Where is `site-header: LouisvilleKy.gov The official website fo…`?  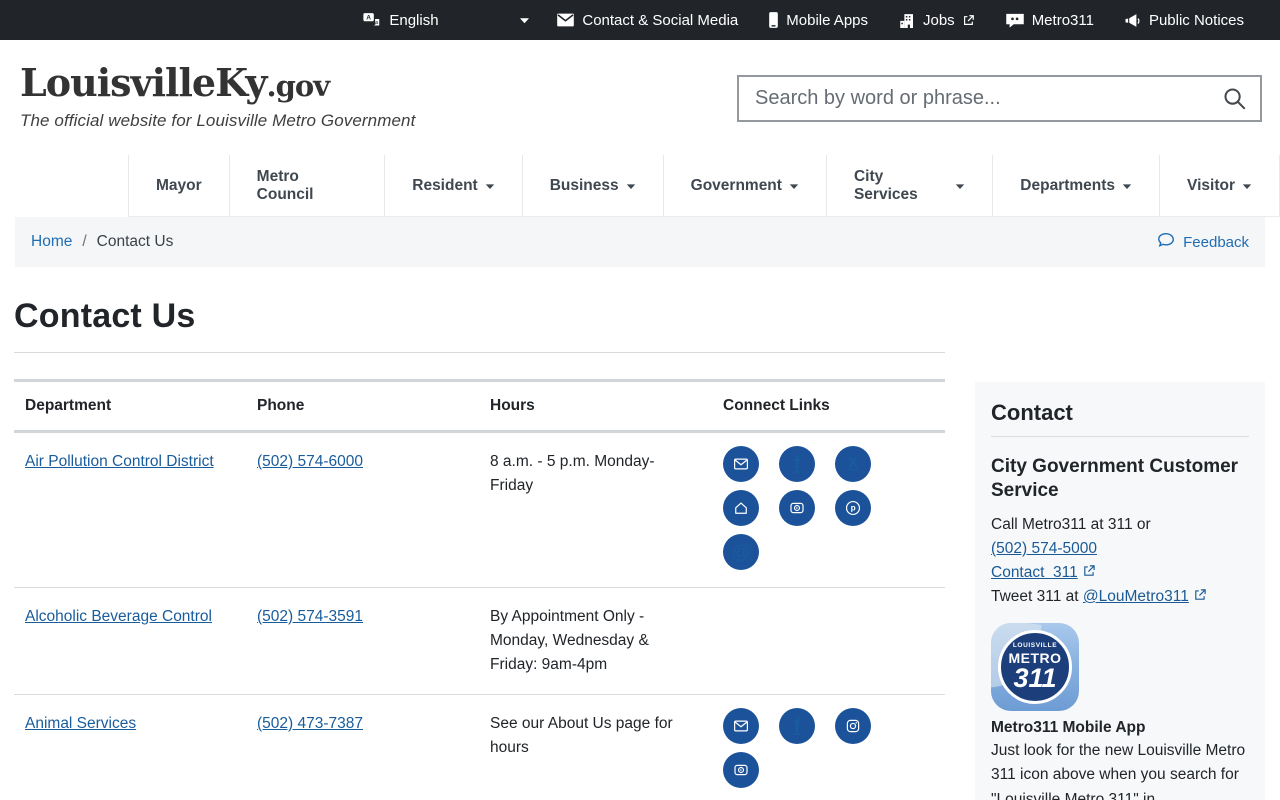
site-header: LouisvilleKy.gov The official website fo… is located at coordinates (640, 97).